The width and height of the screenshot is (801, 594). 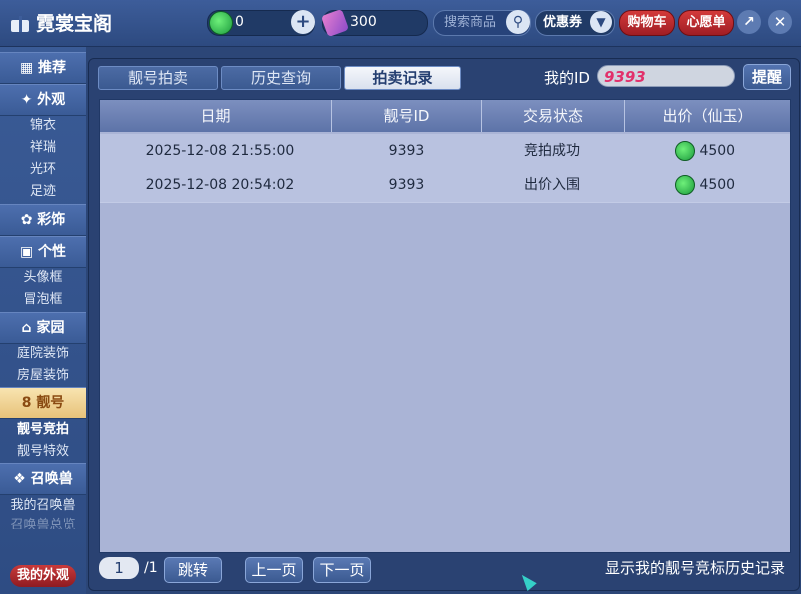 What do you see at coordinates (29, 100) in the screenshot?
I see `figure-icon: ✦` at bounding box center [29, 100].